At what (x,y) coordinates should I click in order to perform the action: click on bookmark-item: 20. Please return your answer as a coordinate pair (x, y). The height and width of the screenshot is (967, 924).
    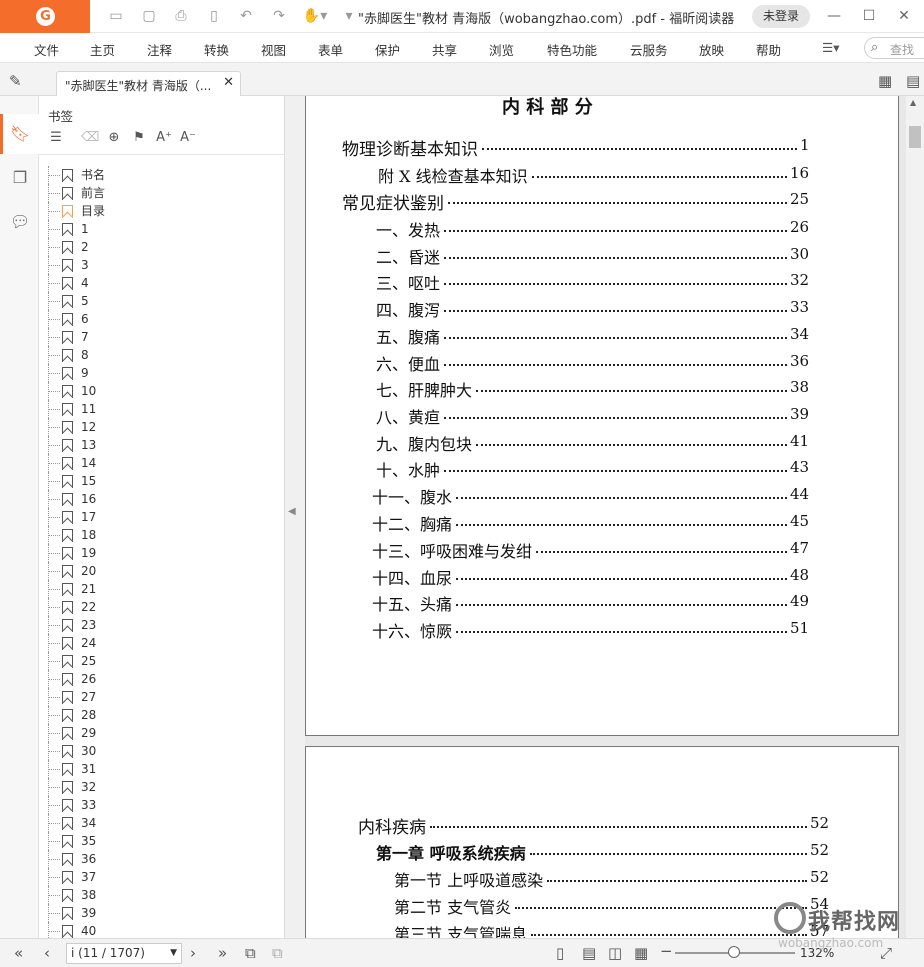
    Looking at the image, I should click on (158, 571).